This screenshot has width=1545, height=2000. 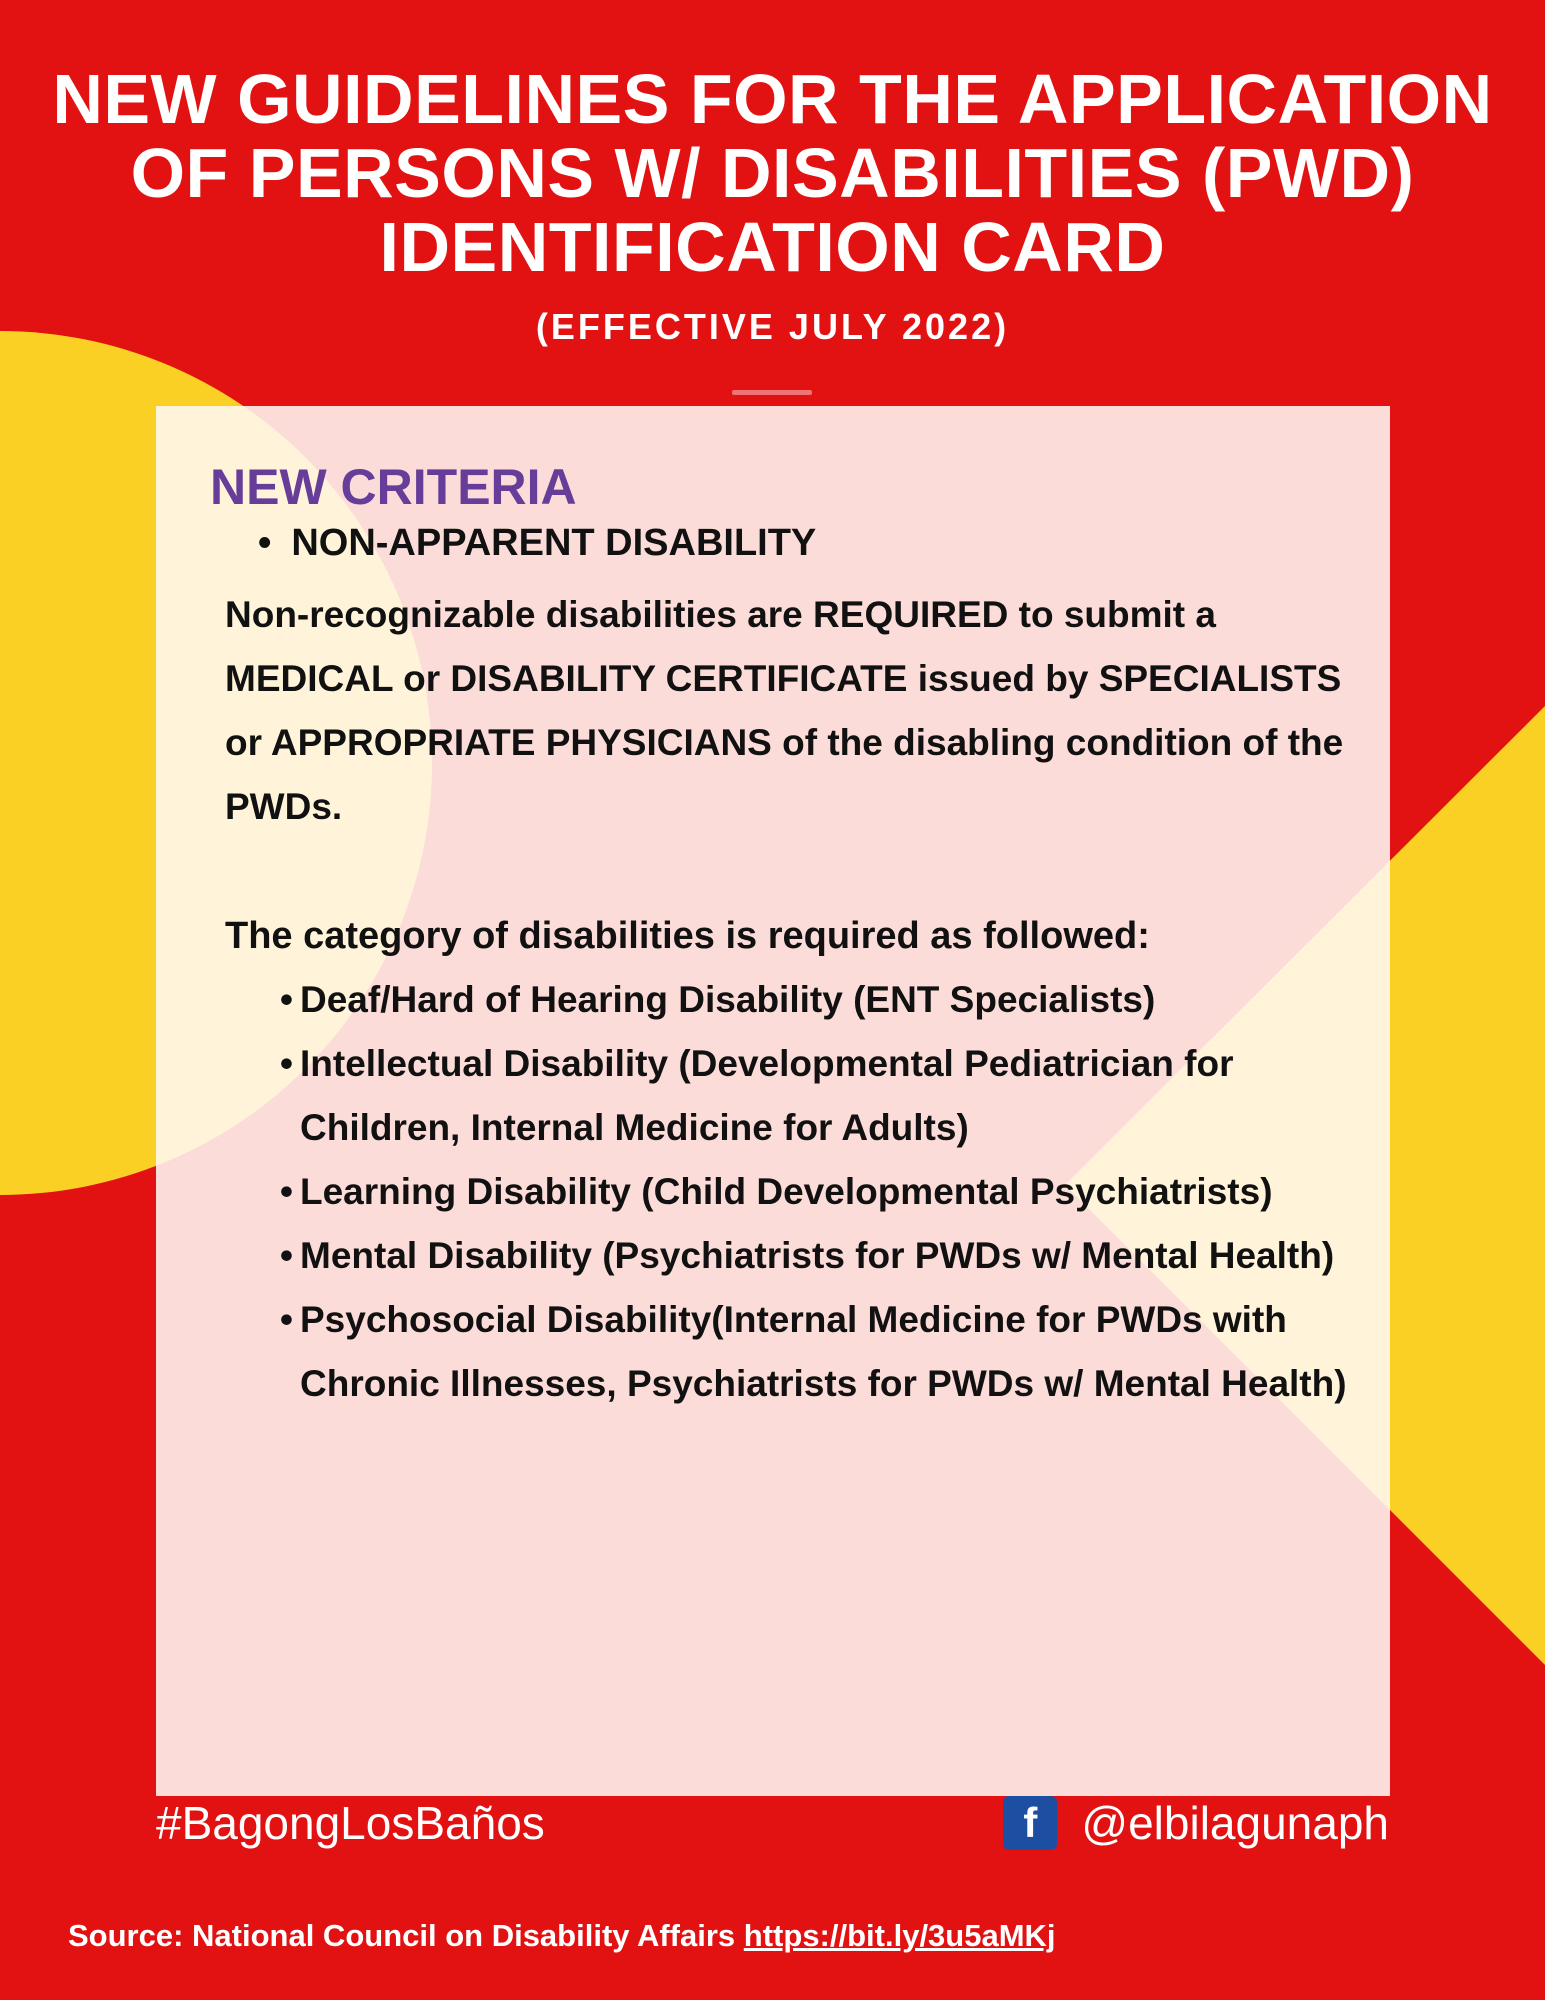 I want to click on social-handle: @elbilagunaph, so click(x=1235, y=1823).